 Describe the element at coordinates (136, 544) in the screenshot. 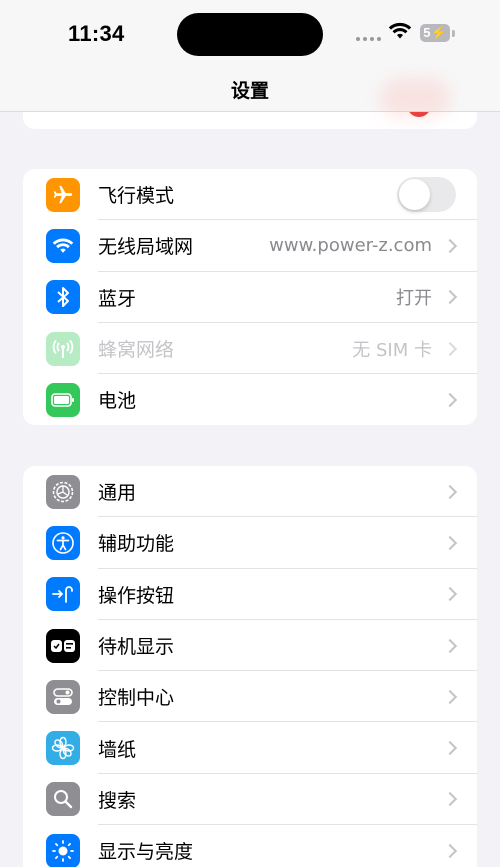

I see `accessibility-label: 辅助功能` at that location.